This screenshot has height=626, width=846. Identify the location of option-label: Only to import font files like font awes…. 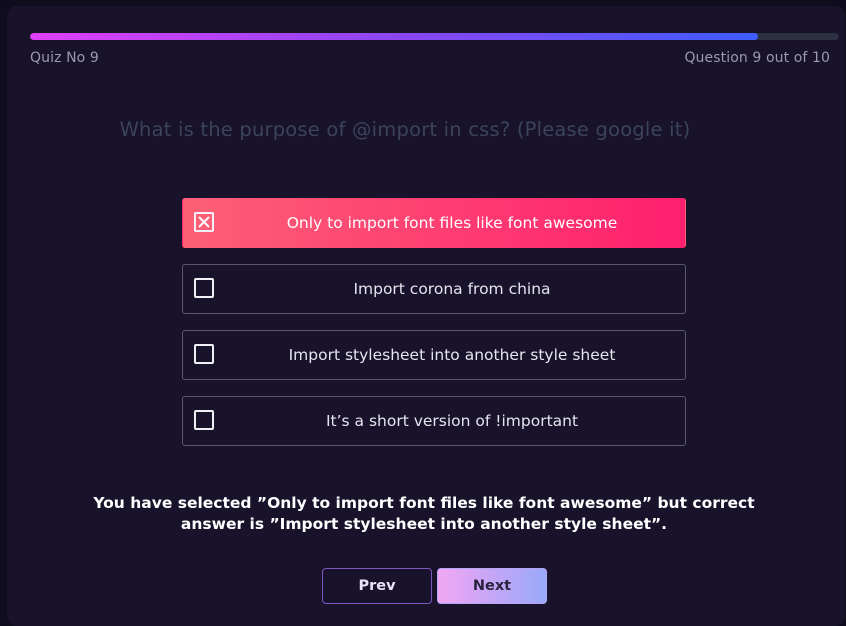
(452, 223).